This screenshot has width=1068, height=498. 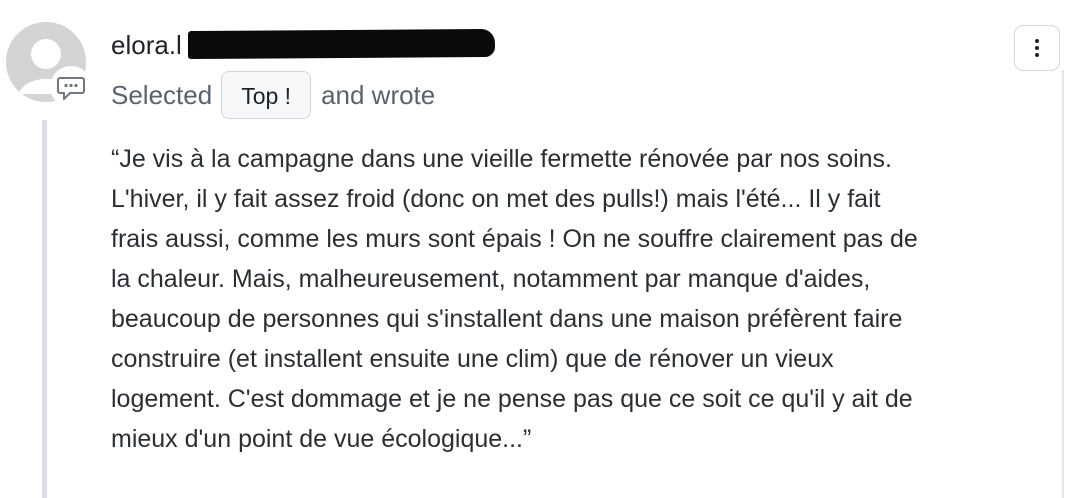 I want to click on redaction-bar, so click(x=341, y=44).